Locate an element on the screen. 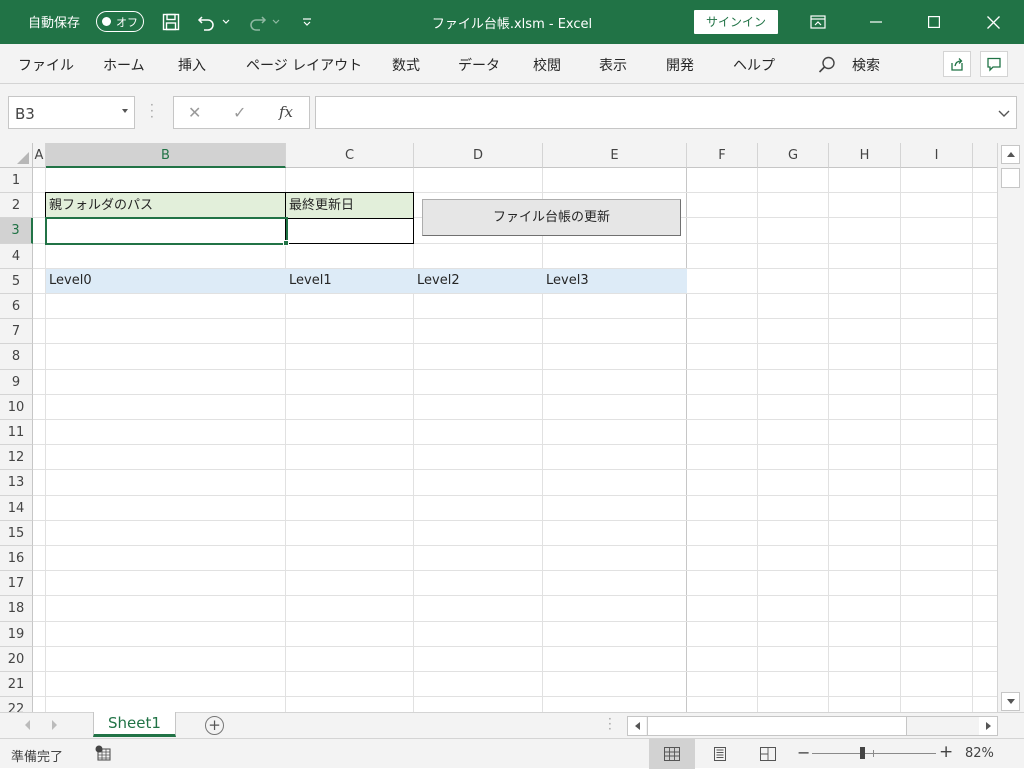 The height and width of the screenshot is (769, 1024). scroll-left-icon is located at coordinates (637, 726).